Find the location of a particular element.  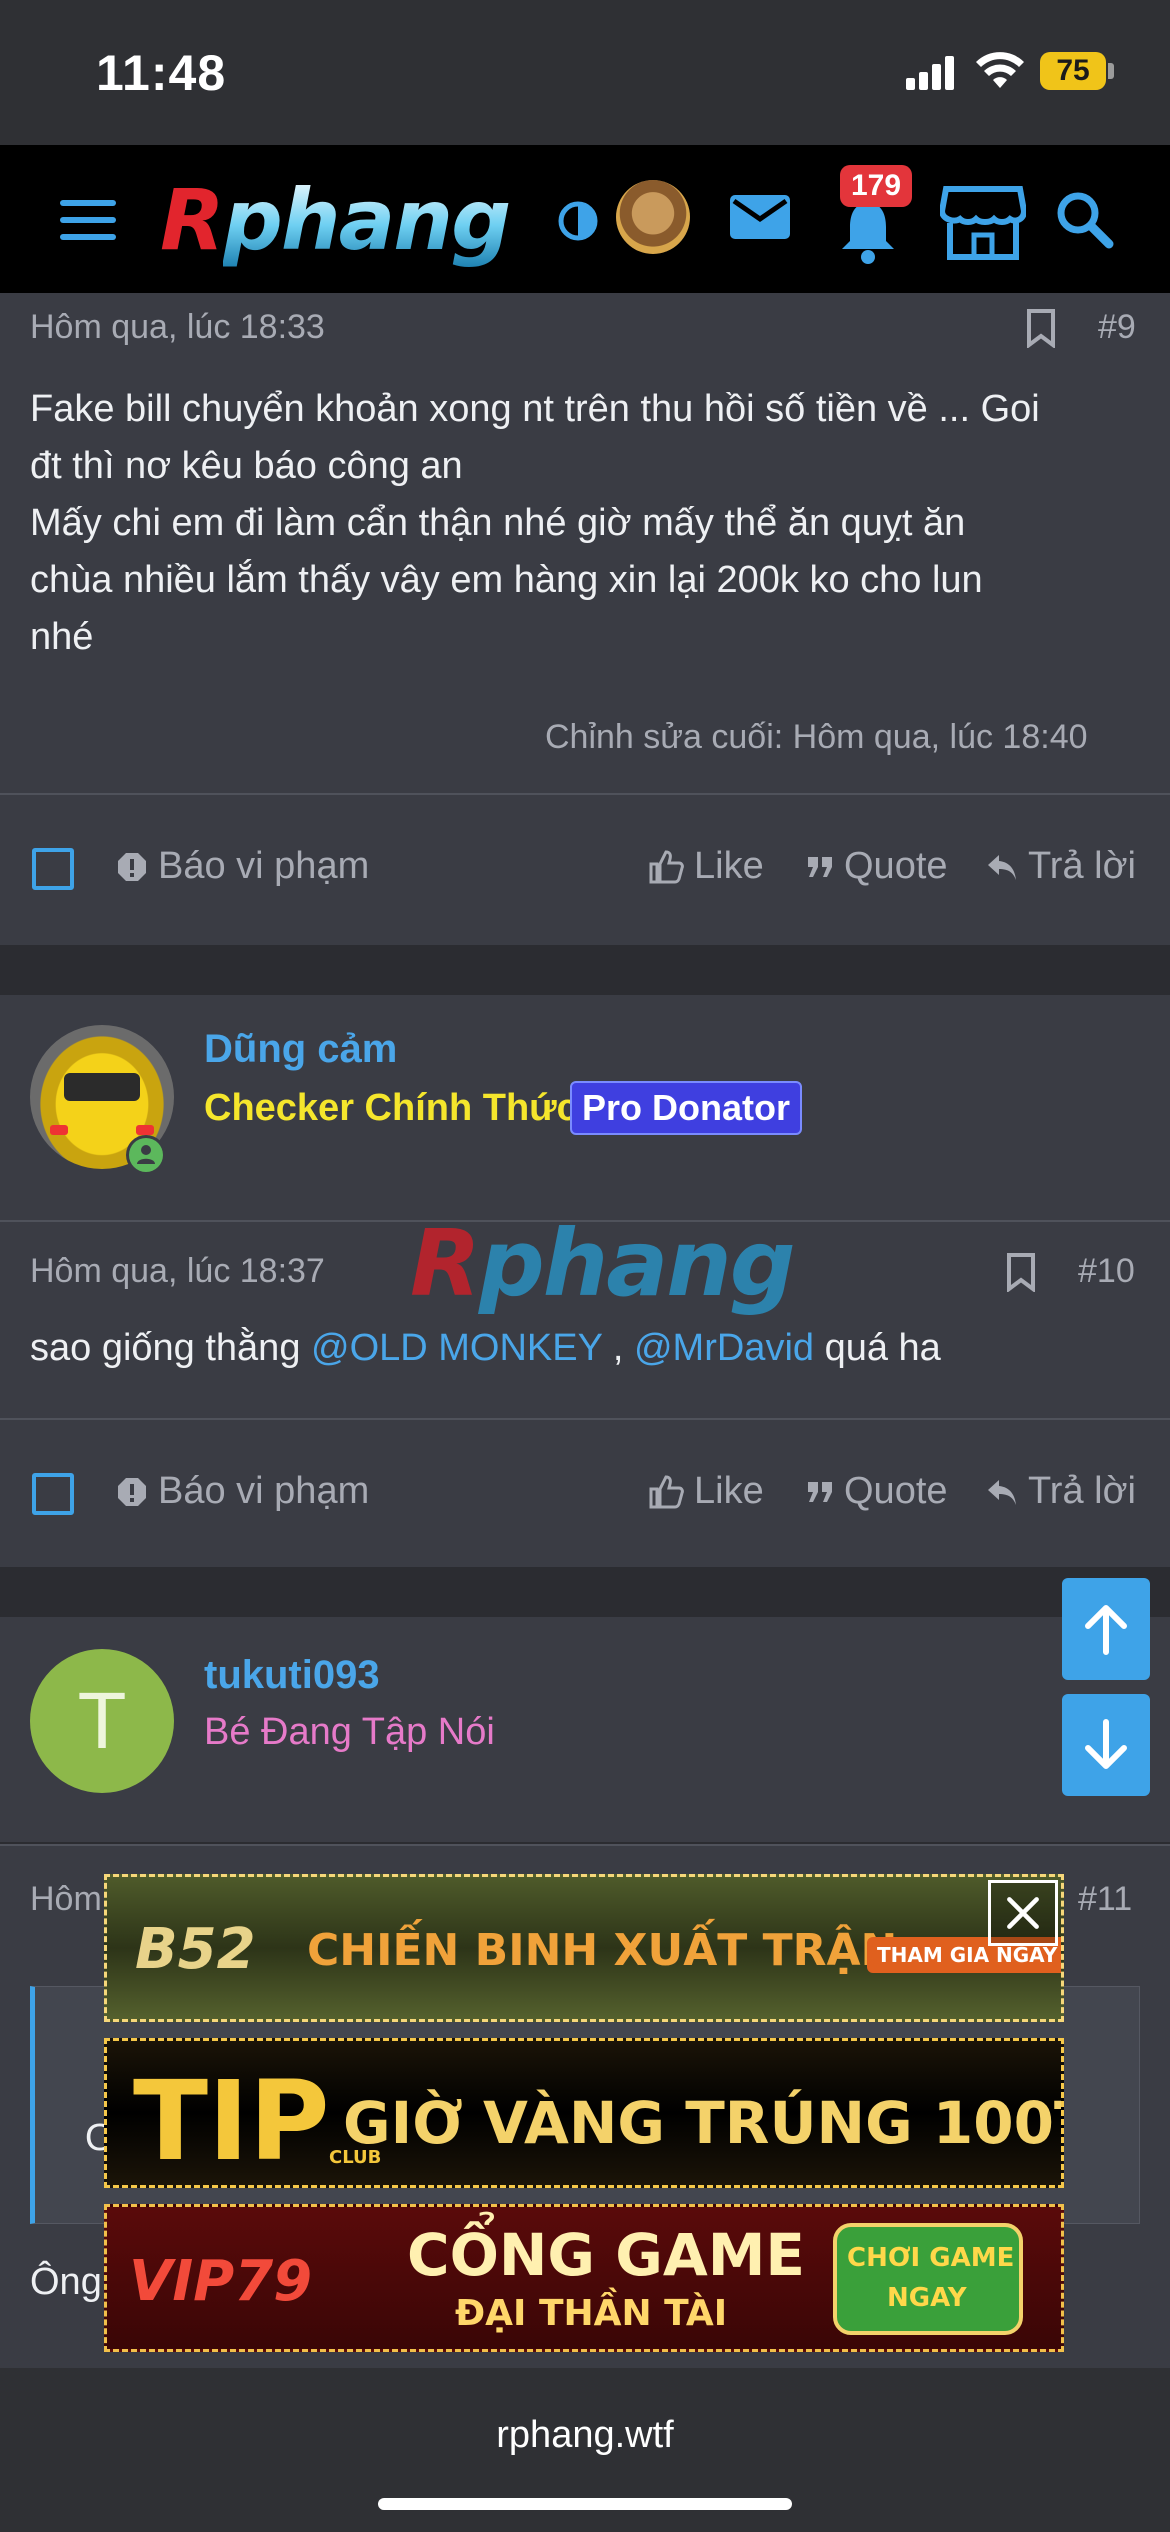

mention-link: @OLD MONKEY is located at coordinates (456, 1348).